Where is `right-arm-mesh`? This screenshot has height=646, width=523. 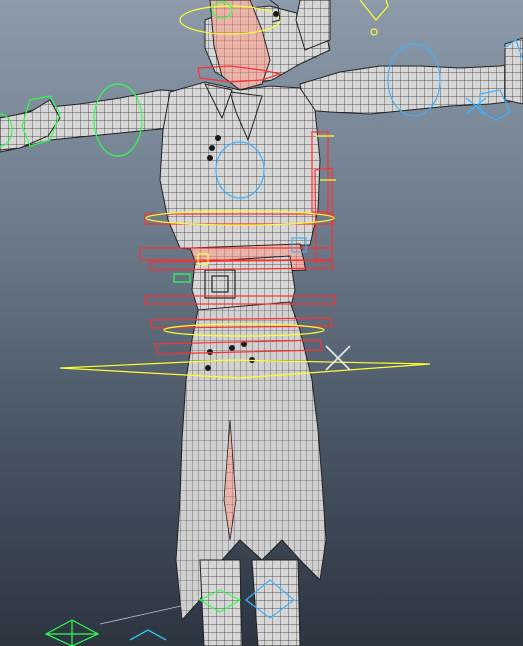 right-arm-mesh is located at coordinates (411, 76).